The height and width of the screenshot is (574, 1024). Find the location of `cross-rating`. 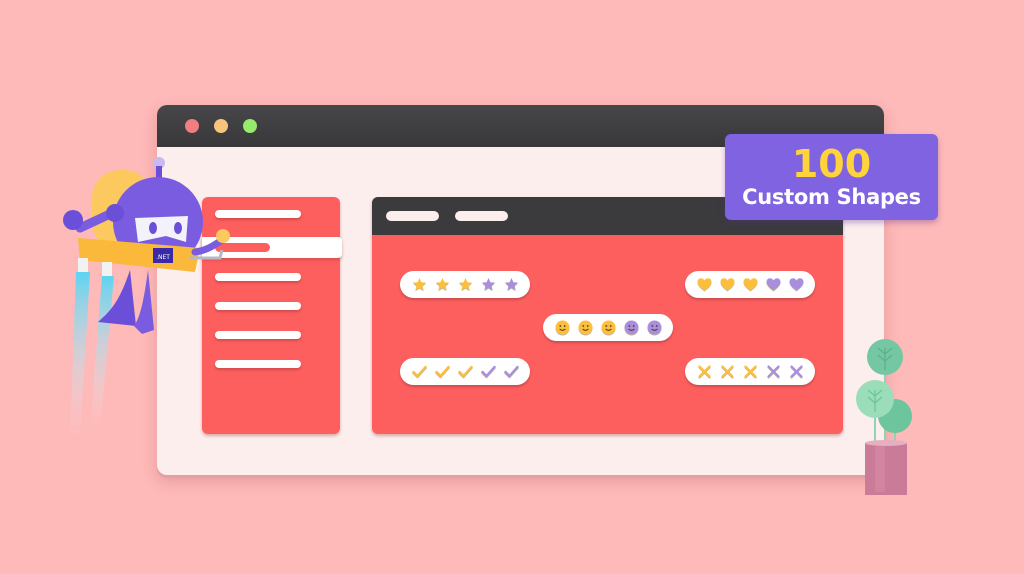

cross-rating is located at coordinates (750, 371).